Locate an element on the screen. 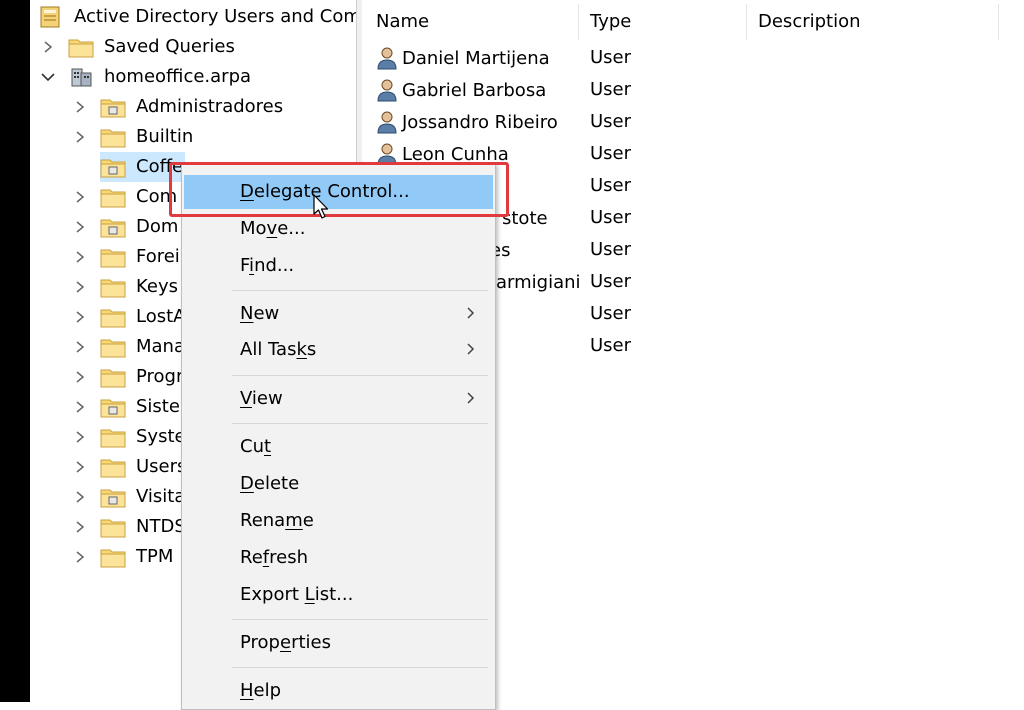 The height and width of the screenshot is (710, 1024). list-item: Jossandro Ribeiro User is located at coordinates (693, 122).